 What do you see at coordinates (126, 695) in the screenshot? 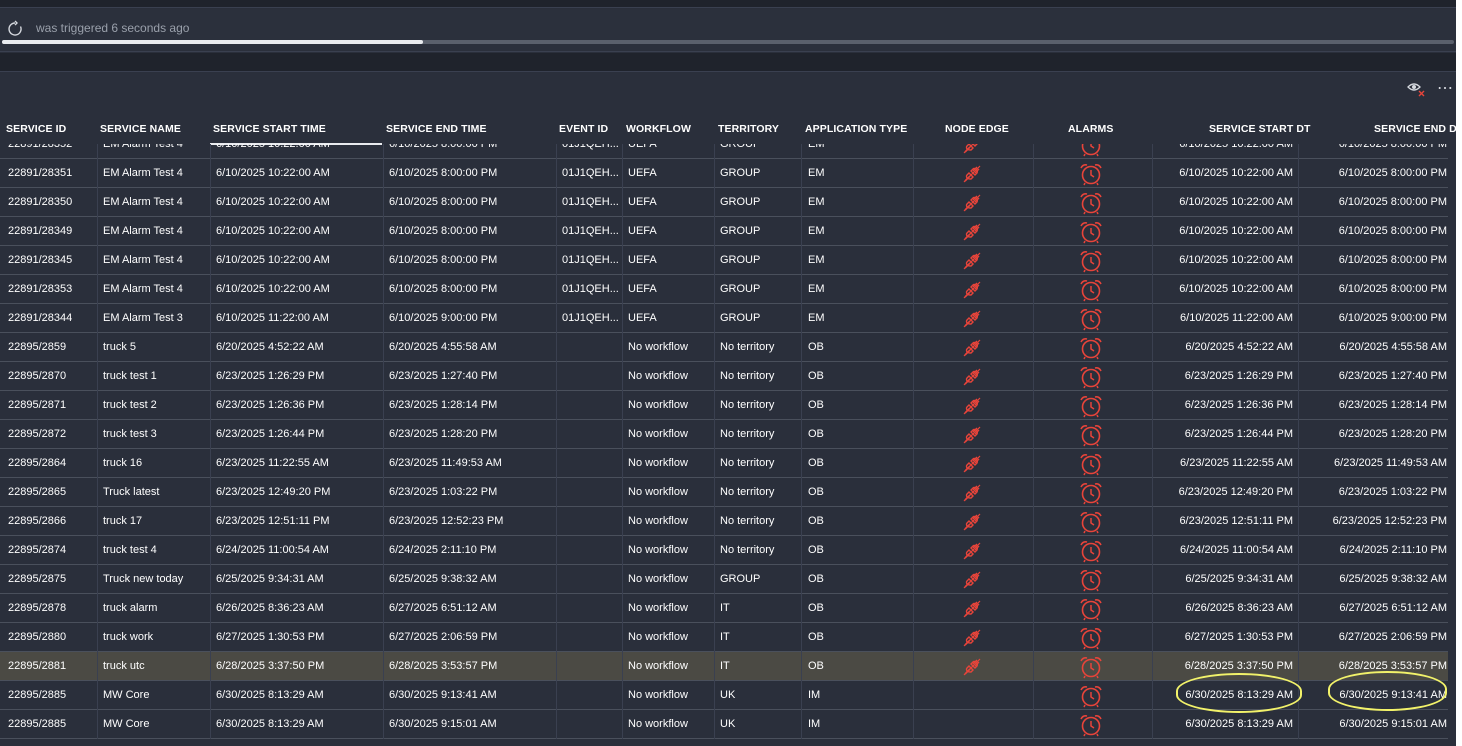
I see `cell-service-name: MW Core` at bounding box center [126, 695].